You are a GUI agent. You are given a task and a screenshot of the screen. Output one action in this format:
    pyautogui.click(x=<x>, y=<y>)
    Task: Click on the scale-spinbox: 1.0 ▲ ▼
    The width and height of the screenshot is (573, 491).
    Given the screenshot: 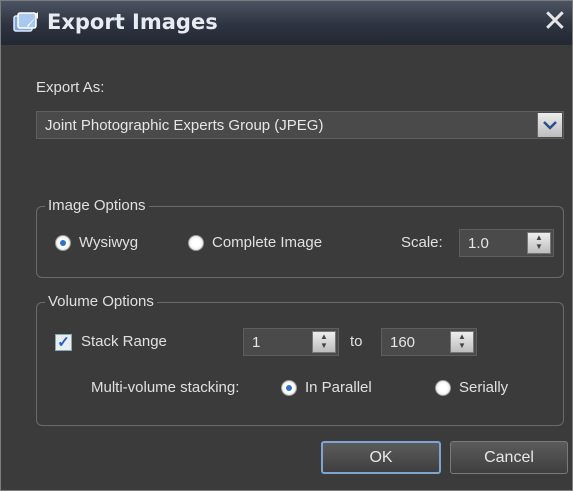 What is the action you would take?
    pyautogui.click(x=506, y=243)
    